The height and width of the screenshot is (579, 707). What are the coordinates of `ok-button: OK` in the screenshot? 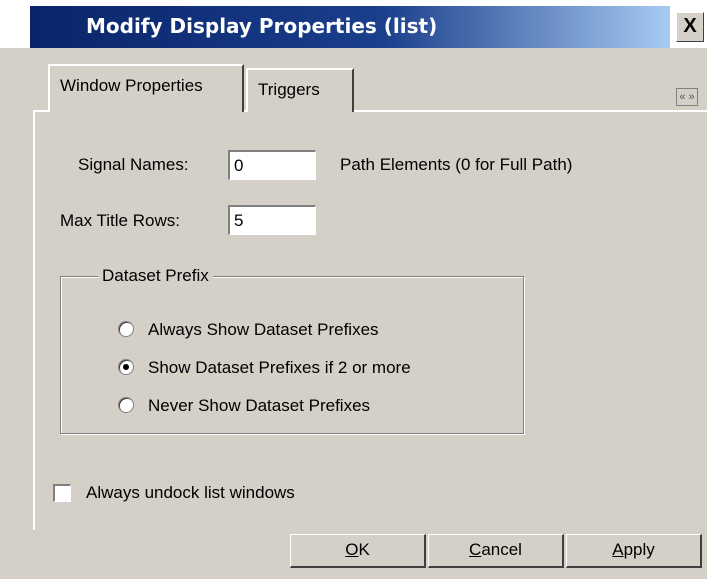 It's located at (358, 551).